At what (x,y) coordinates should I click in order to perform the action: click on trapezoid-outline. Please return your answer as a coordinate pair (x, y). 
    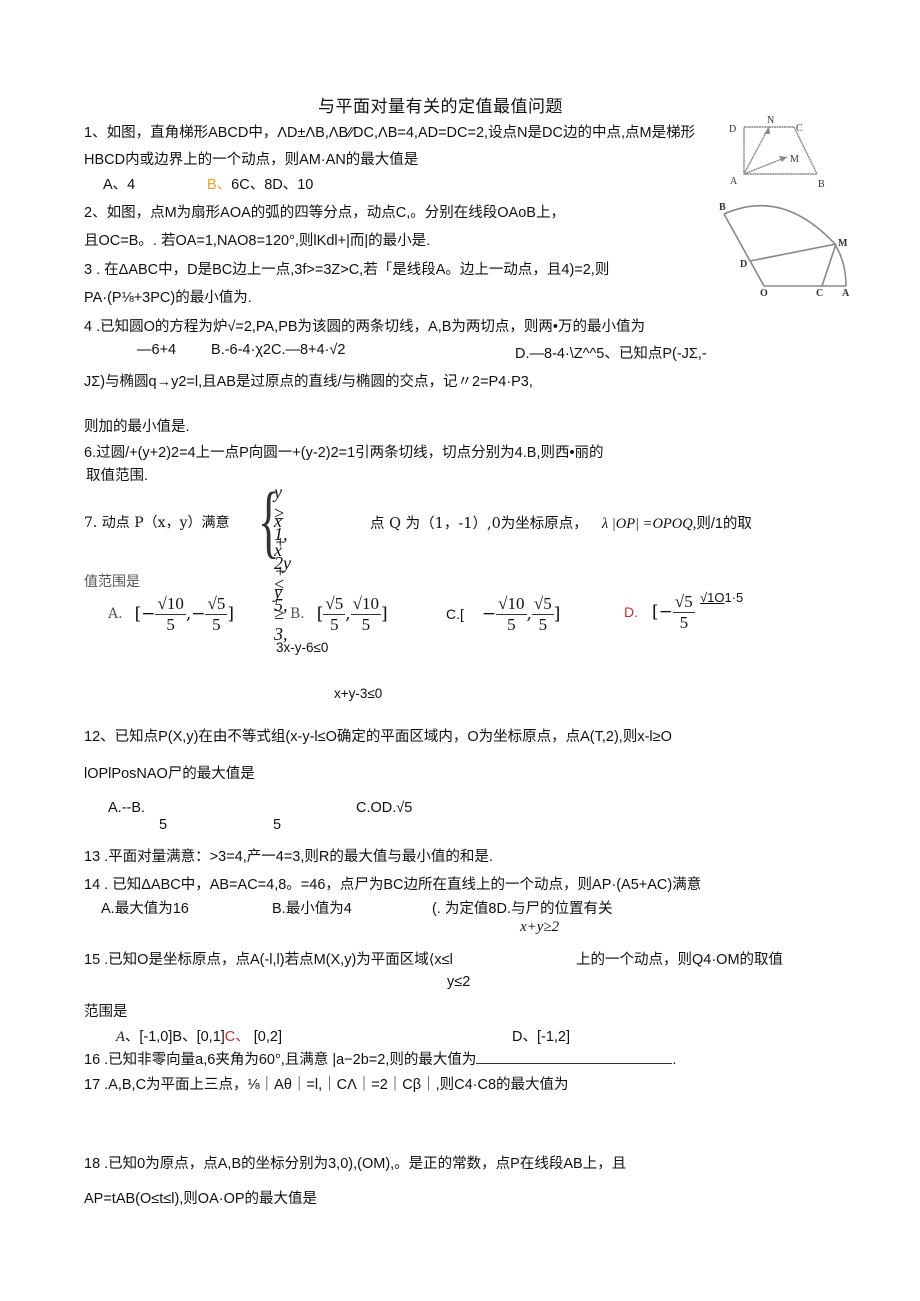
    Looking at the image, I should click on (781, 150).